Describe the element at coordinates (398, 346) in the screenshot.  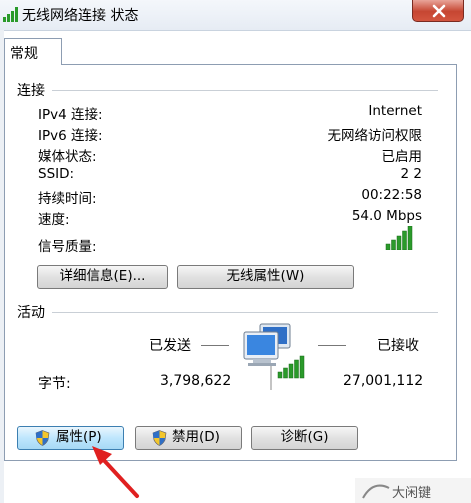
I see `received-label: 已接收` at that location.